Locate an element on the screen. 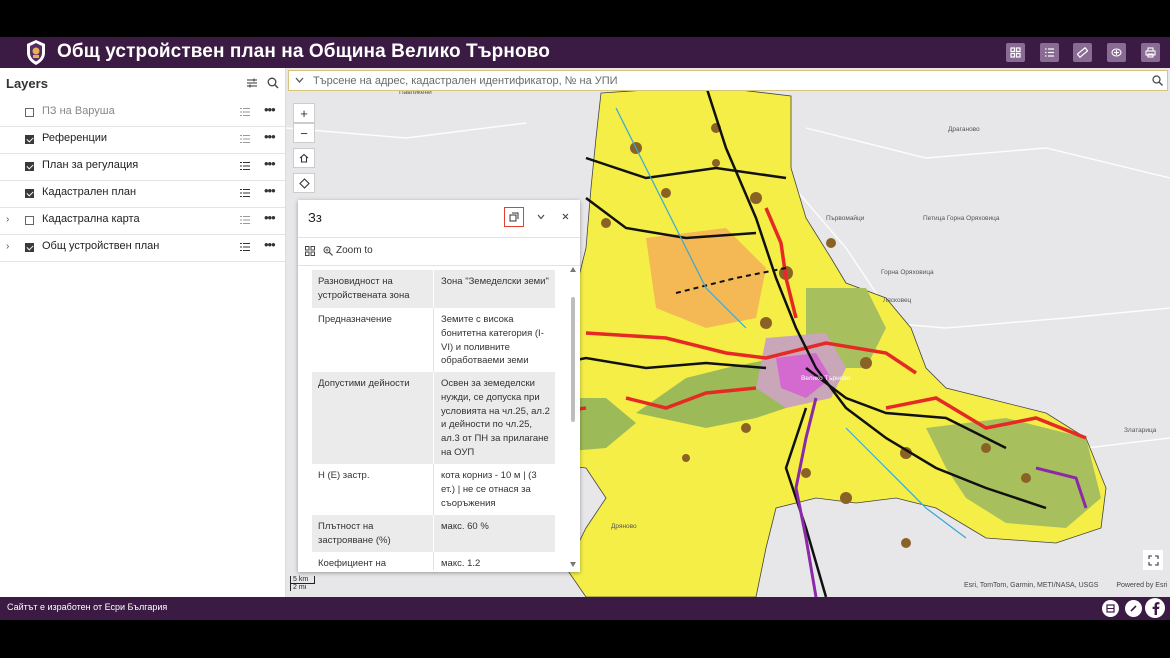  chevron-down-icon is located at coordinates (299, 80).